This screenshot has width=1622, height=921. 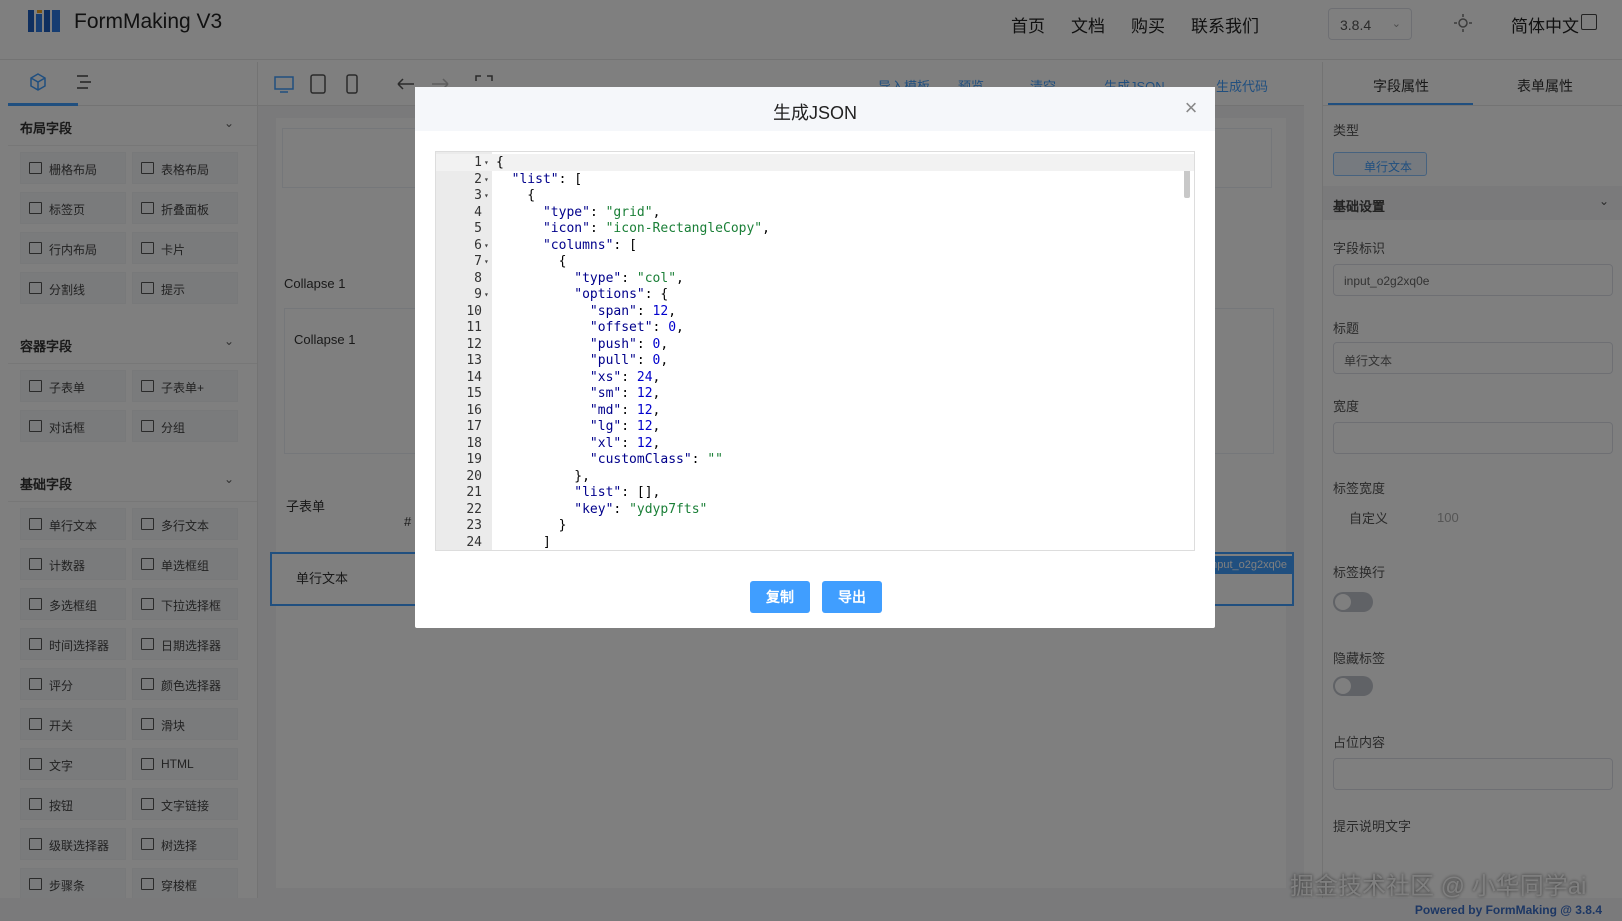 What do you see at coordinates (474, 509) in the screenshot?
I see `line-number: 22` at bounding box center [474, 509].